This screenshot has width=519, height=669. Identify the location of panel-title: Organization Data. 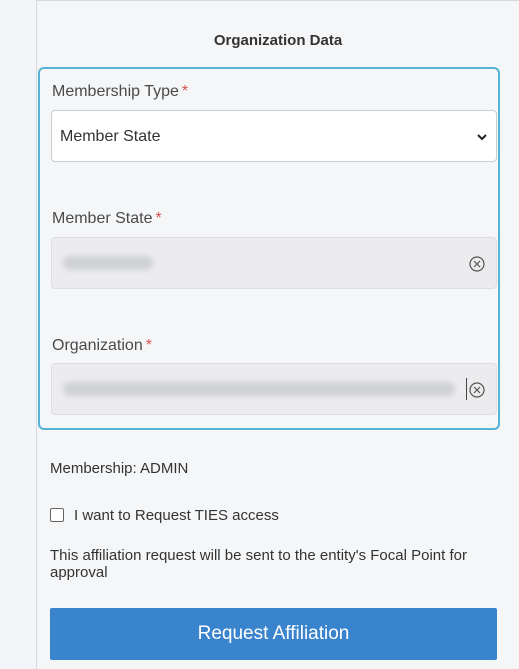
(278, 40).